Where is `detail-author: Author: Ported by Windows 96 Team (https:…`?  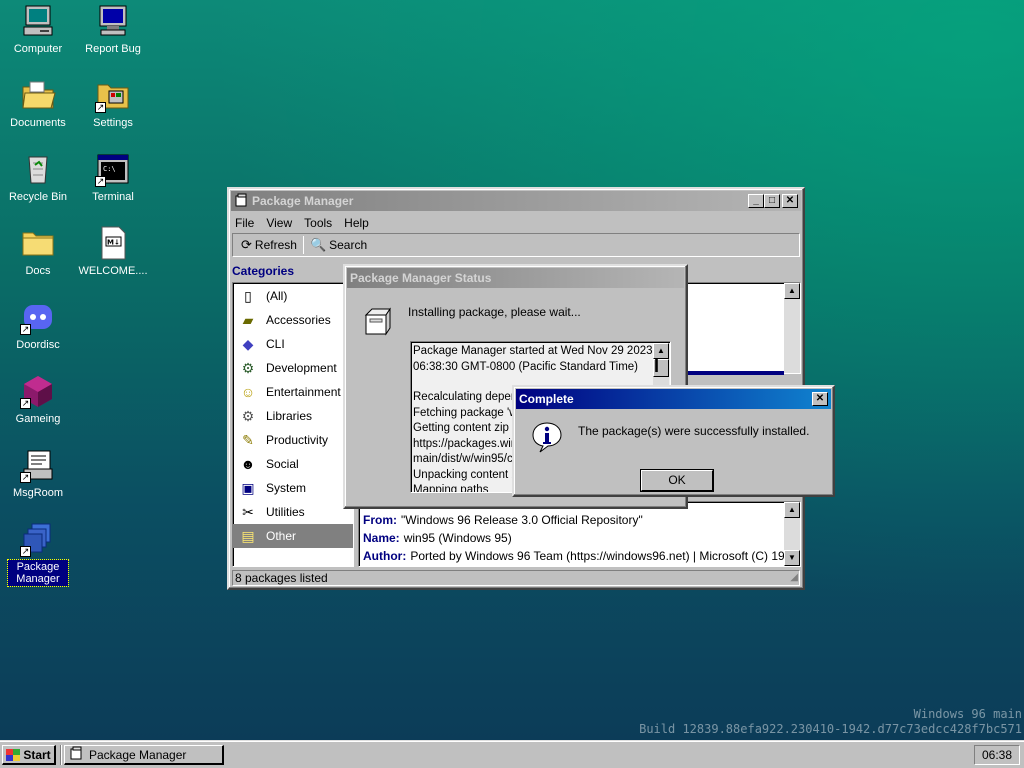
detail-author: Author: Ported by Windows 96 Team (https:… is located at coordinates (581, 556).